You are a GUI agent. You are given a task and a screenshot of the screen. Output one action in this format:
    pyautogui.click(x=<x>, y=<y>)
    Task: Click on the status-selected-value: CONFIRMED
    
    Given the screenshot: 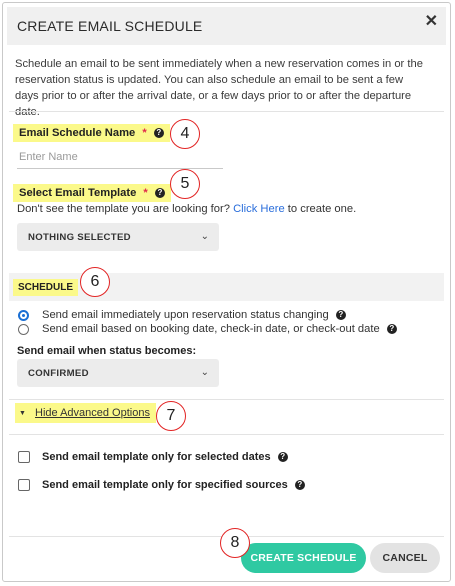 What is the action you would take?
    pyautogui.click(x=58, y=373)
    